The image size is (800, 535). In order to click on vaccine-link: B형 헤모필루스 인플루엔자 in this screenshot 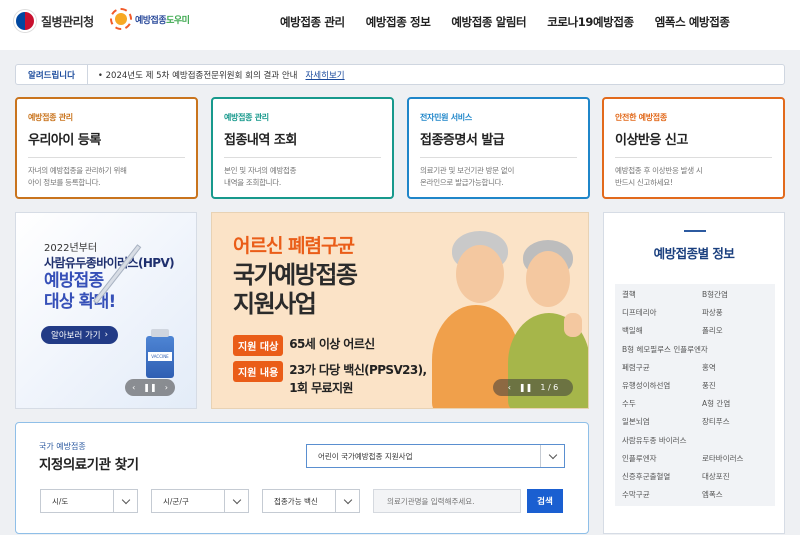, I will do `click(695, 350)`.